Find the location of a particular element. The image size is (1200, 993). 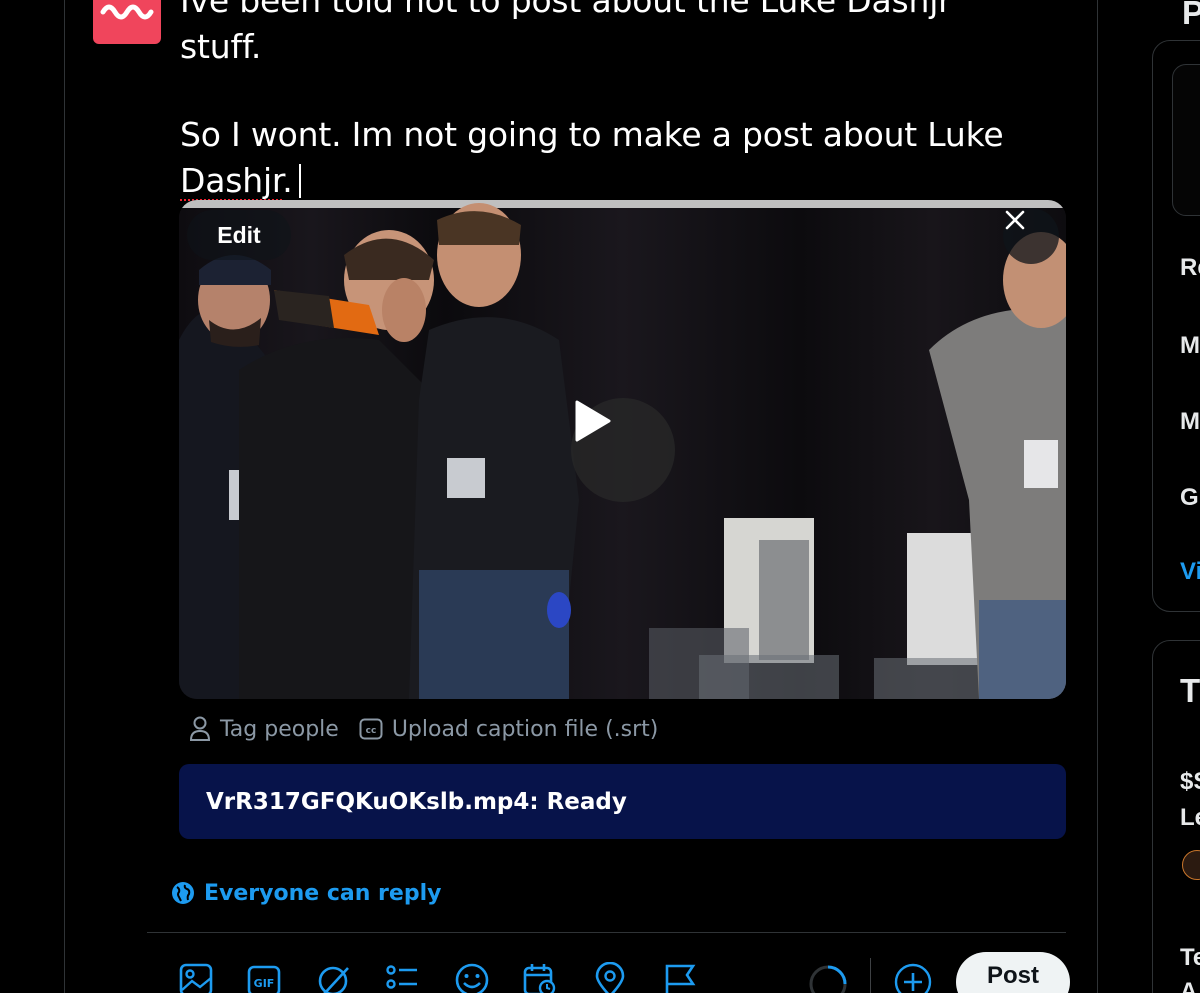

play-button is located at coordinates (623, 450).